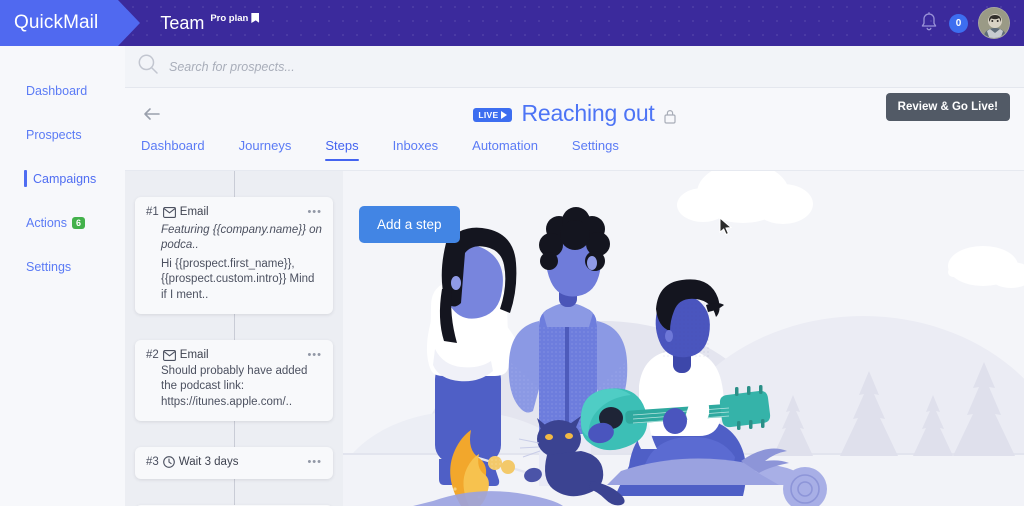  Describe the element at coordinates (595, 145) in the screenshot. I see `tab-label: Settings` at that location.